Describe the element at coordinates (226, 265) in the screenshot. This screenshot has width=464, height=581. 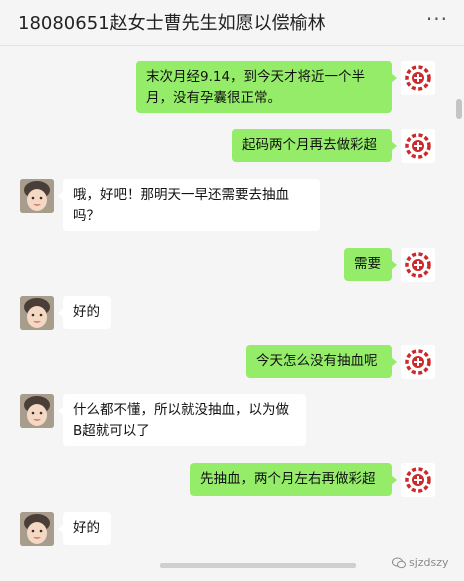
I see `message-row: 需要` at that location.